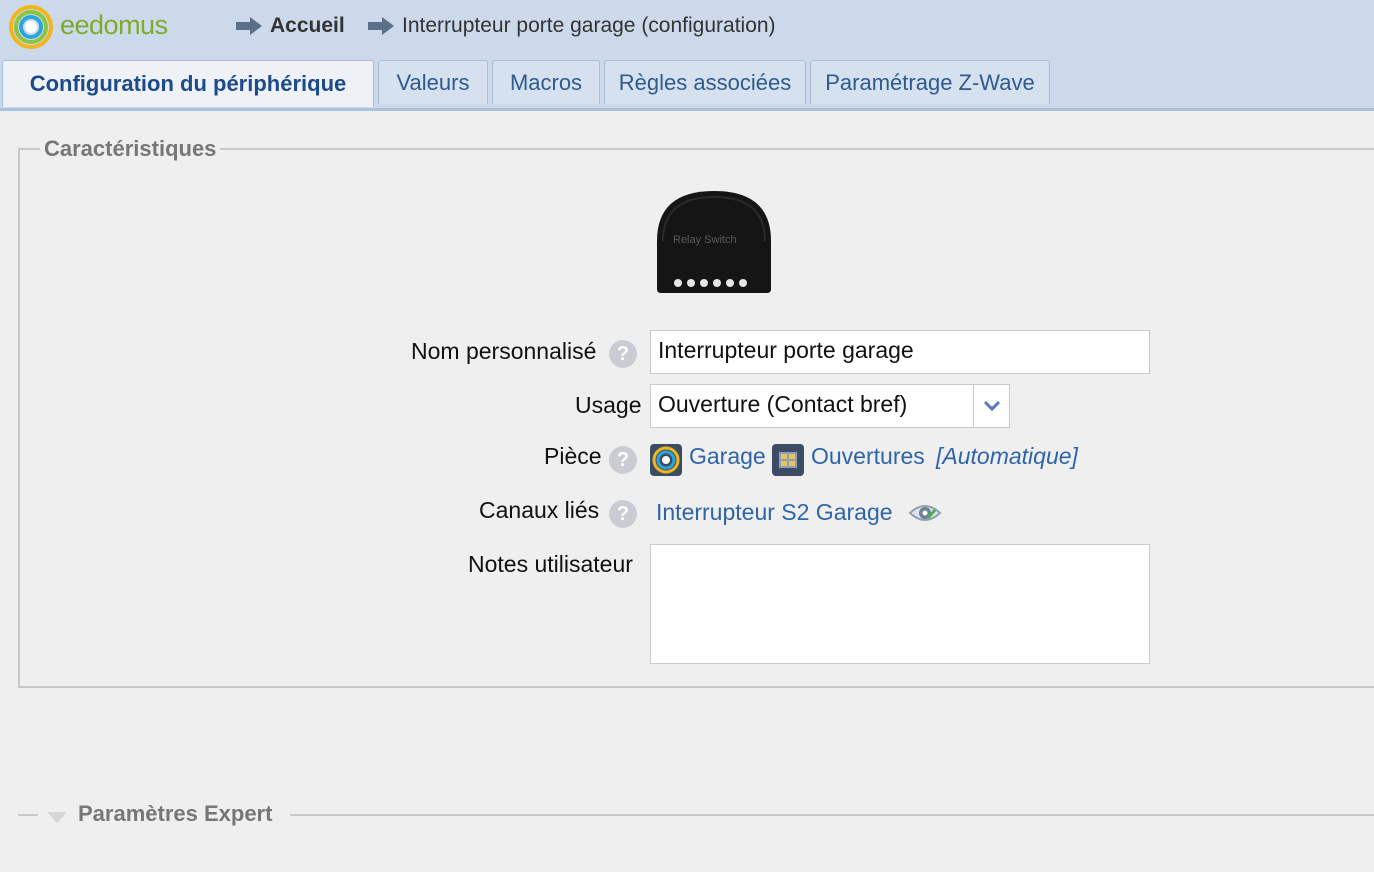  Describe the element at coordinates (930, 82) in the screenshot. I see `tab-parametrage-zwave: Paramétrage Z-Wave` at that location.